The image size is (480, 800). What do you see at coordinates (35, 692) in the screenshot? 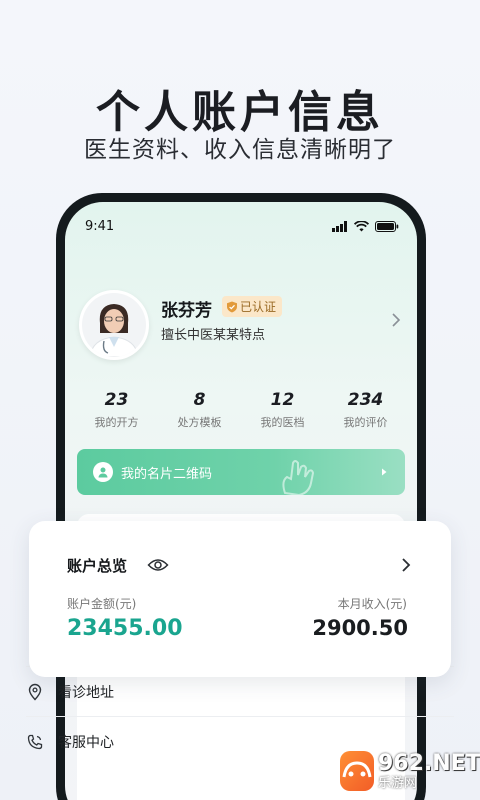
I see `location-pin-icon` at bounding box center [35, 692].